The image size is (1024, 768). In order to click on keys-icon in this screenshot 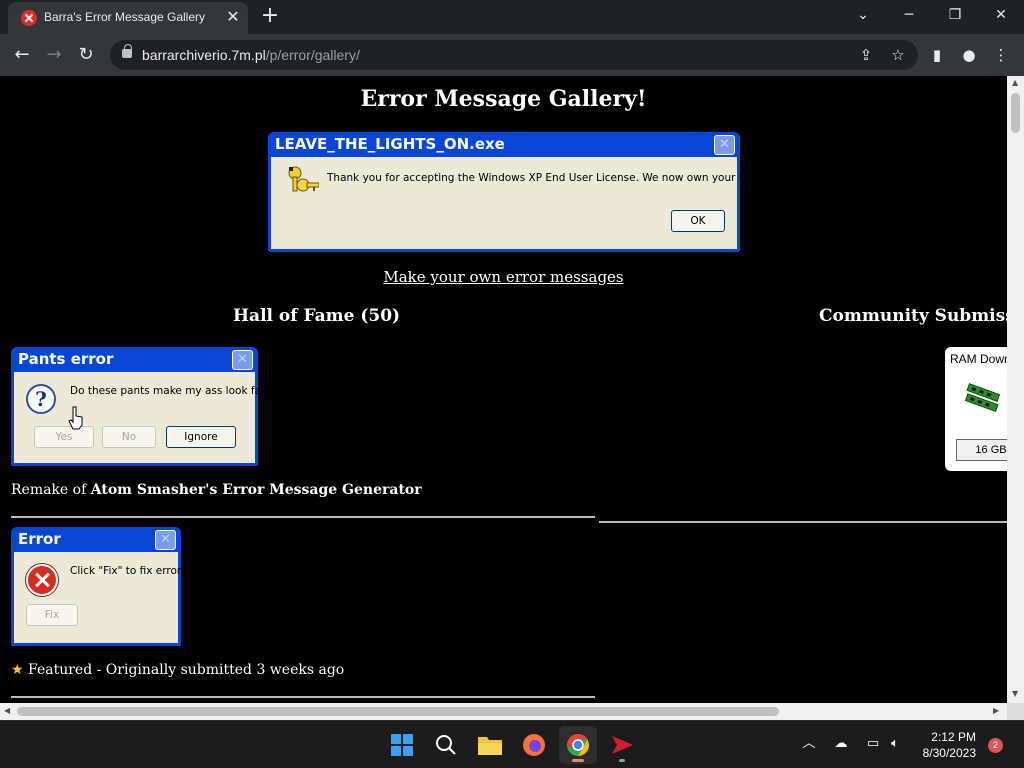, I will do `click(303, 179)`.